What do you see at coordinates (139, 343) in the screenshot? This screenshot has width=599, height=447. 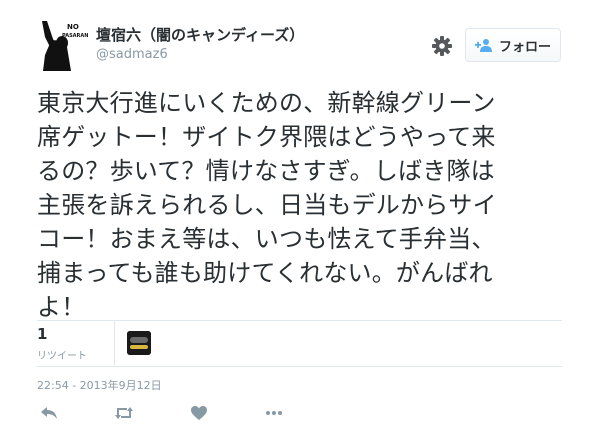 I see `retweeter-avatar` at bounding box center [139, 343].